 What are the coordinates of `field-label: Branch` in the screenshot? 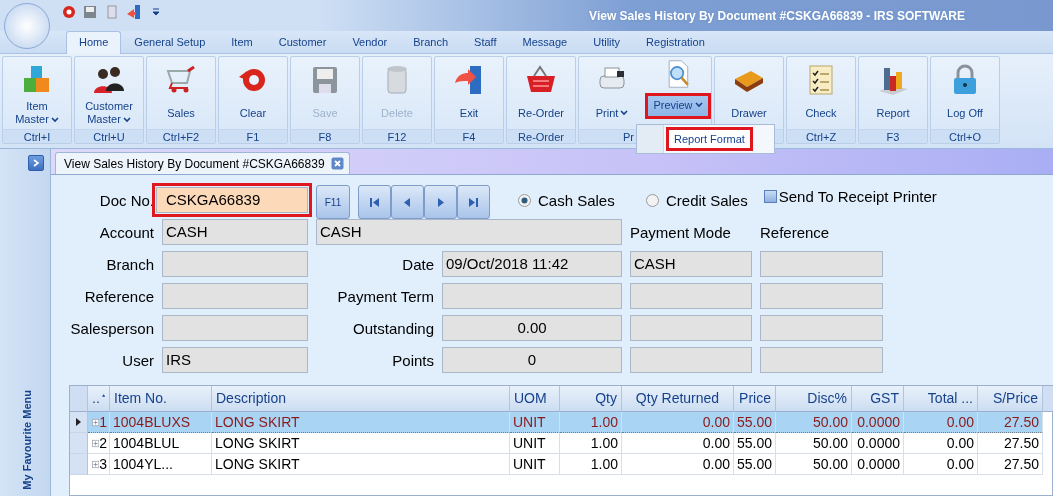 It's located at (129, 264).